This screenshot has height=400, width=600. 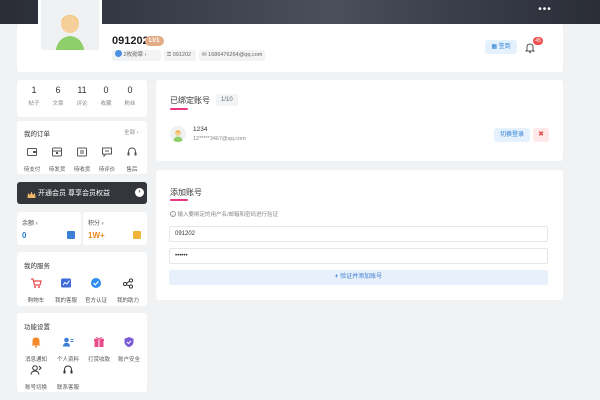 What do you see at coordinates (68, 377) in the screenshot?
I see `setting-contact-support: 联系客服` at bounding box center [68, 377].